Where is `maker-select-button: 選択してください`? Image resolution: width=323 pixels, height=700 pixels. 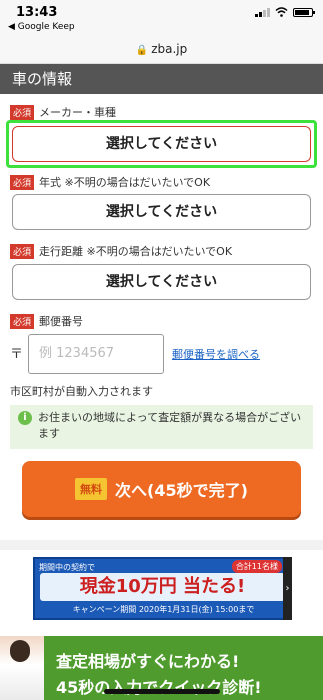
maker-select-button: 選択してください is located at coordinates (161, 144).